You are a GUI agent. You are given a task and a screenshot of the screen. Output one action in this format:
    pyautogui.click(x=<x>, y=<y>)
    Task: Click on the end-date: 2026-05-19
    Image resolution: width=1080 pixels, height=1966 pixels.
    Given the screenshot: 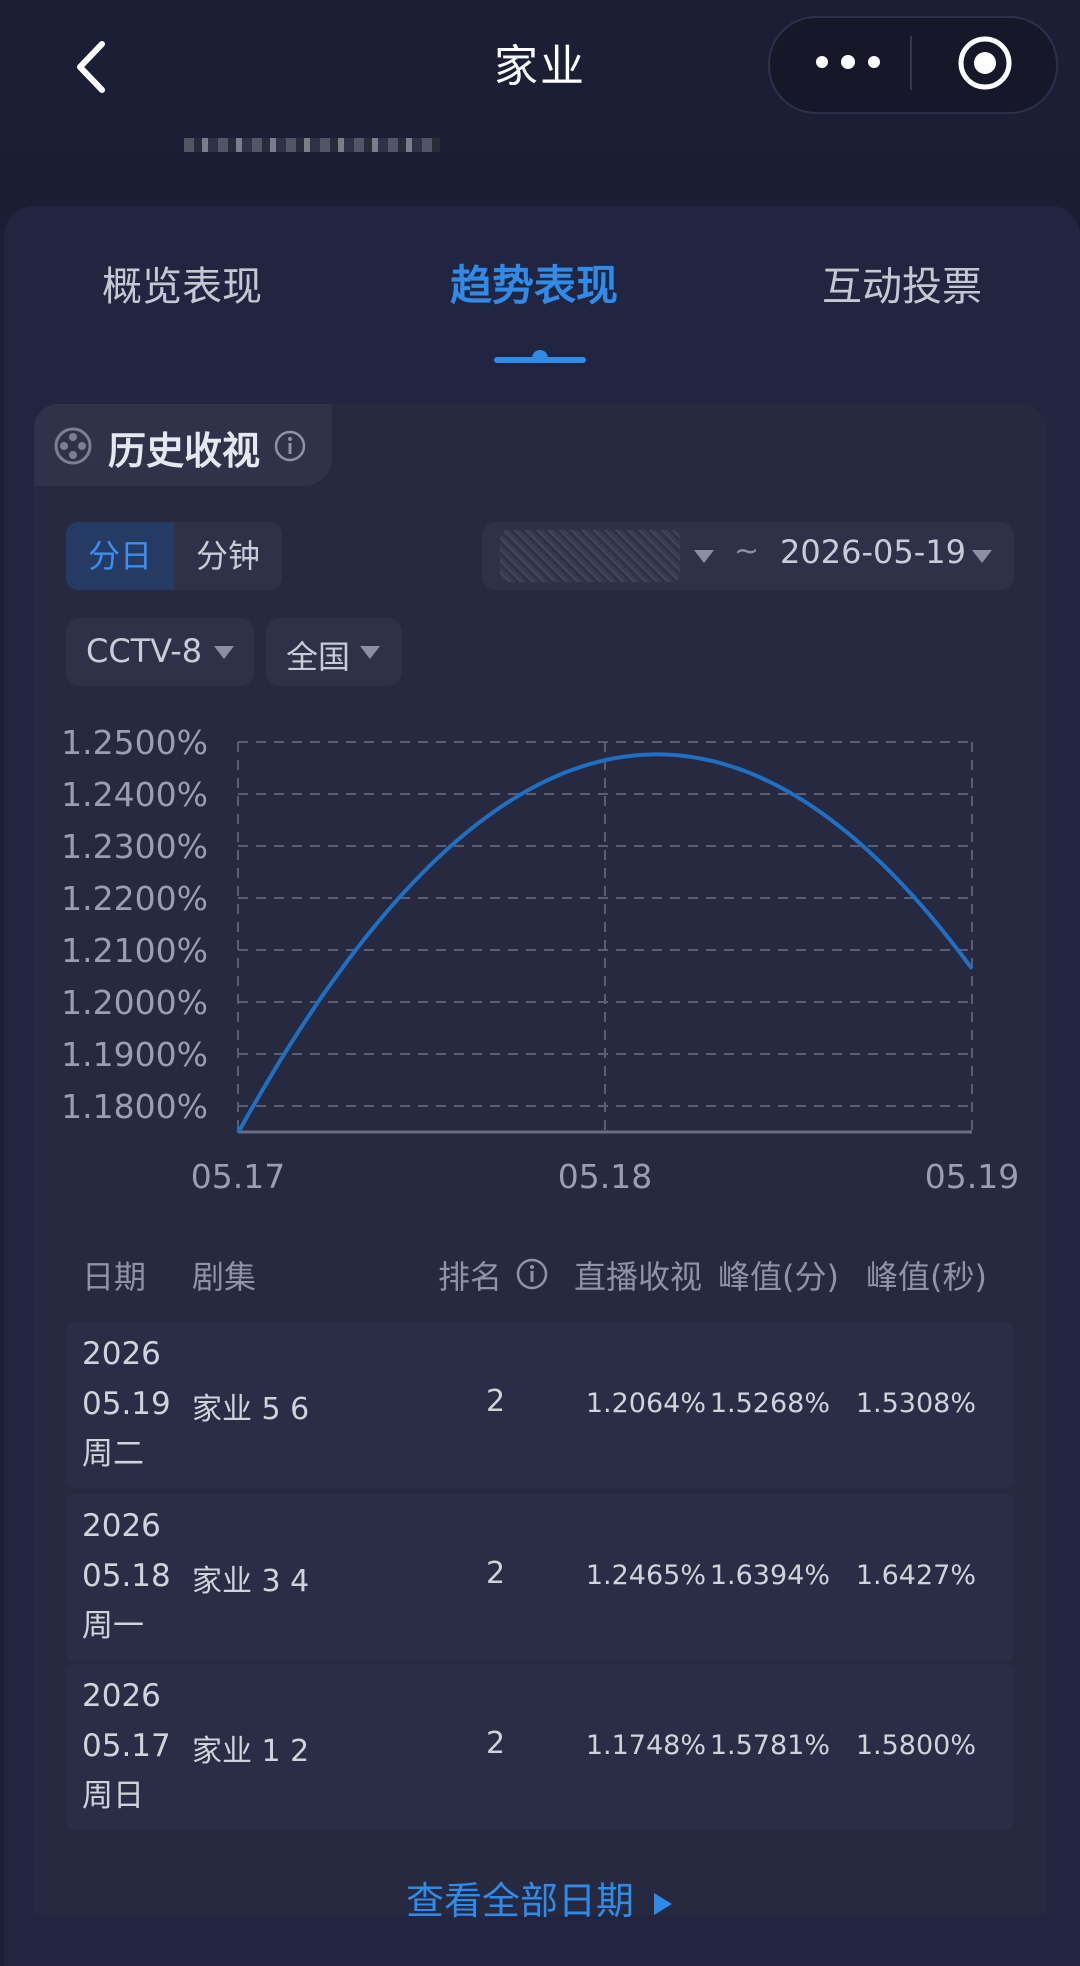 What is the action you would take?
    pyautogui.click(x=873, y=552)
    